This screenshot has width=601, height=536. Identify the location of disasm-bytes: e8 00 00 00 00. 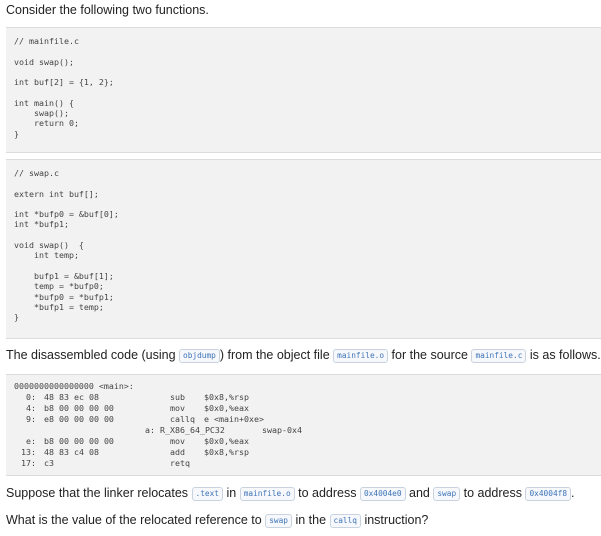
(79, 419).